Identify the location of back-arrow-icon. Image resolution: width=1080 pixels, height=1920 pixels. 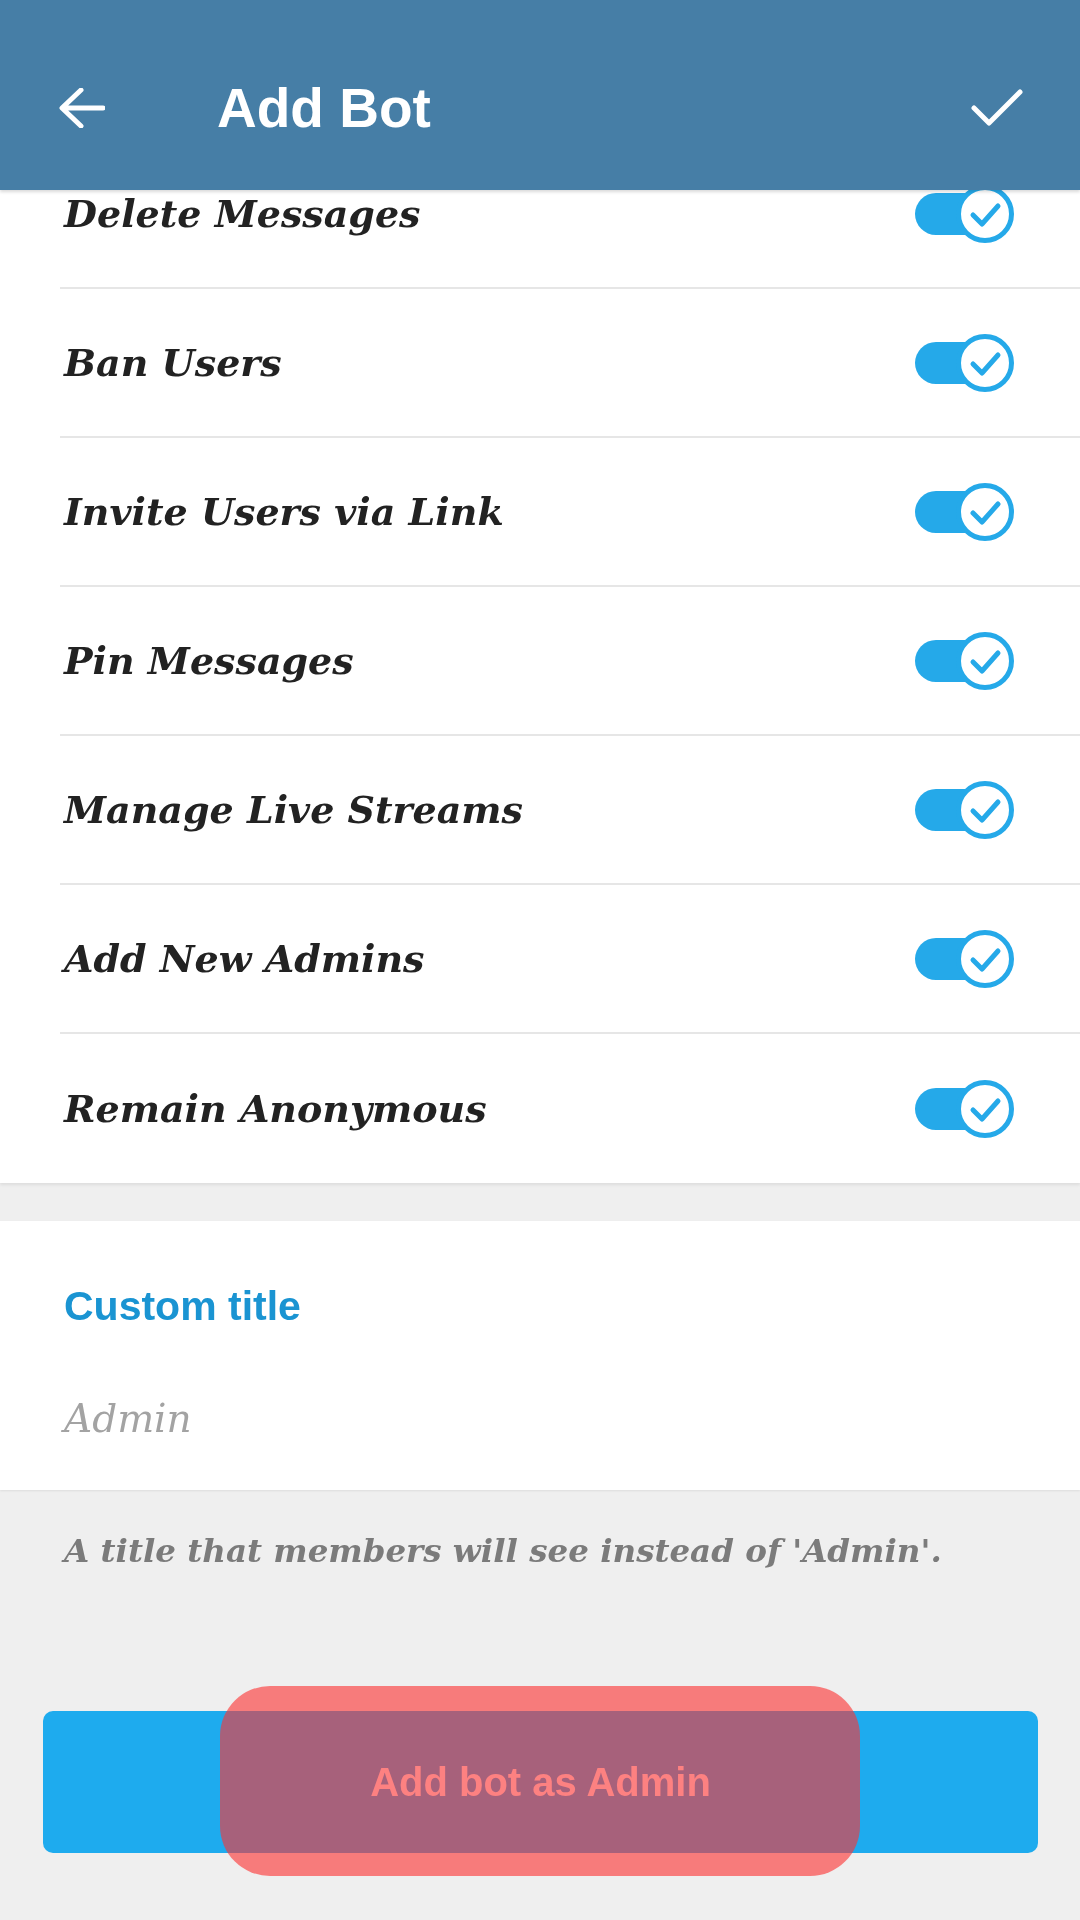
(82, 108).